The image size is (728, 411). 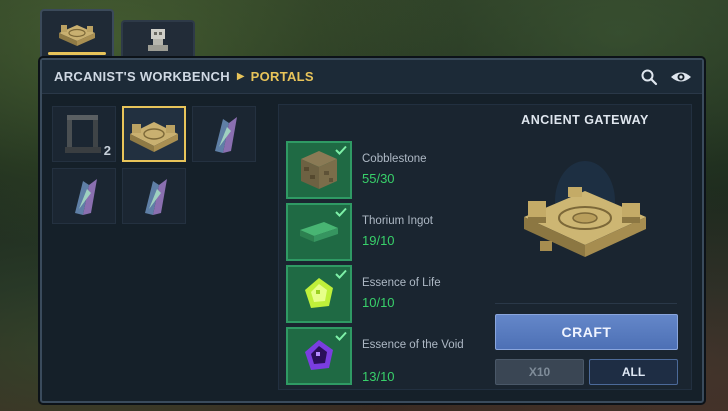 I want to click on ingredient-name: Cobblestone, so click(x=394, y=159).